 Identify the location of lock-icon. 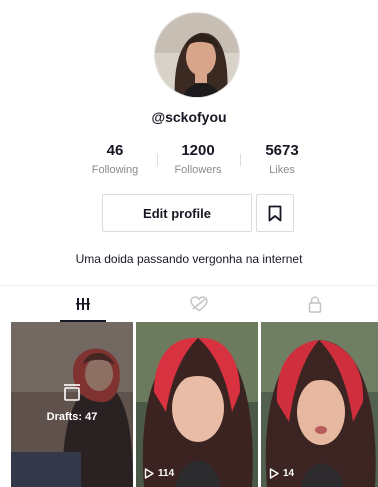
(315, 304).